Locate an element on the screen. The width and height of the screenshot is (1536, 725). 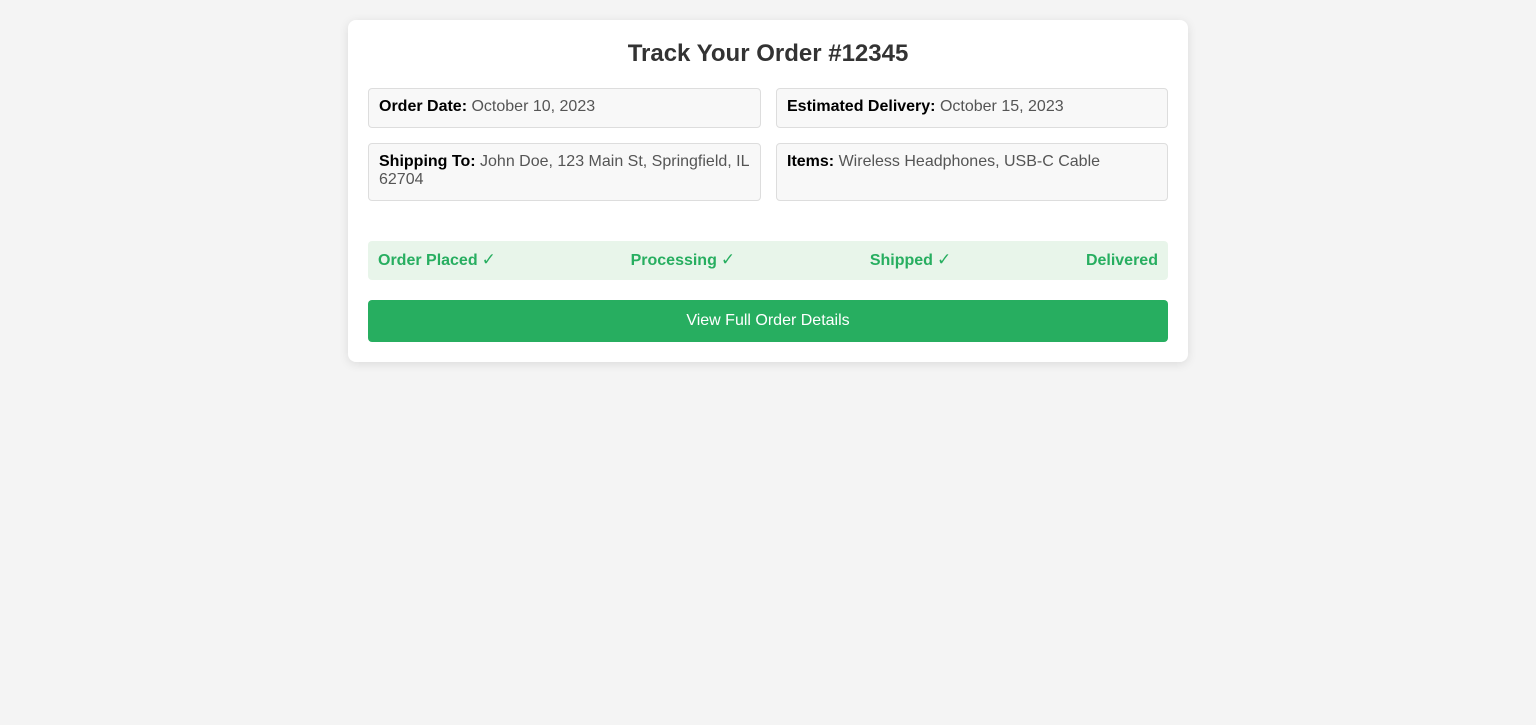
progress-step-label: Order Placed is located at coordinates (428, 260).